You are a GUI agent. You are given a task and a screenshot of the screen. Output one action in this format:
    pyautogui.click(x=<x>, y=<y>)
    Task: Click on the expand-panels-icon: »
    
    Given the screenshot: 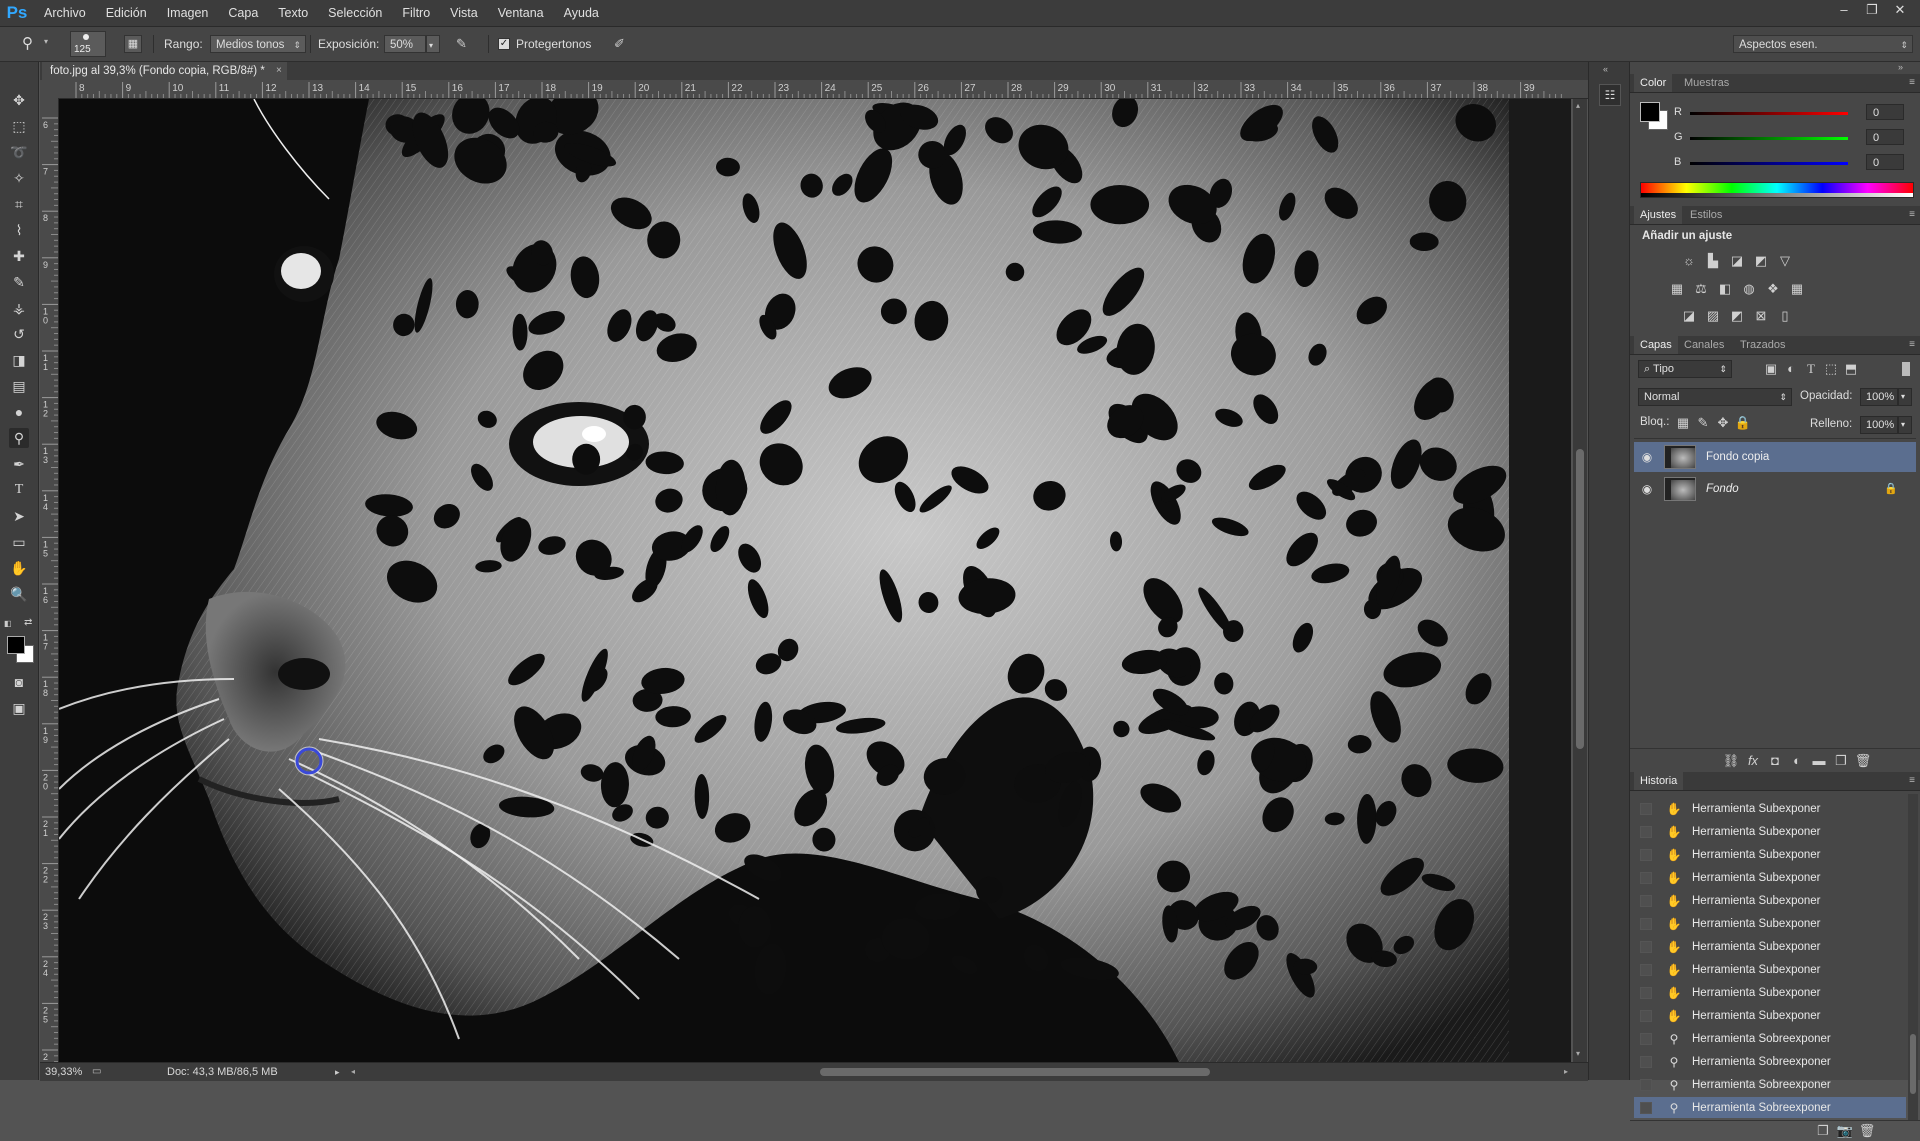 What is the action you would take?
    pyautogui.click(x=1900, y=67)
    